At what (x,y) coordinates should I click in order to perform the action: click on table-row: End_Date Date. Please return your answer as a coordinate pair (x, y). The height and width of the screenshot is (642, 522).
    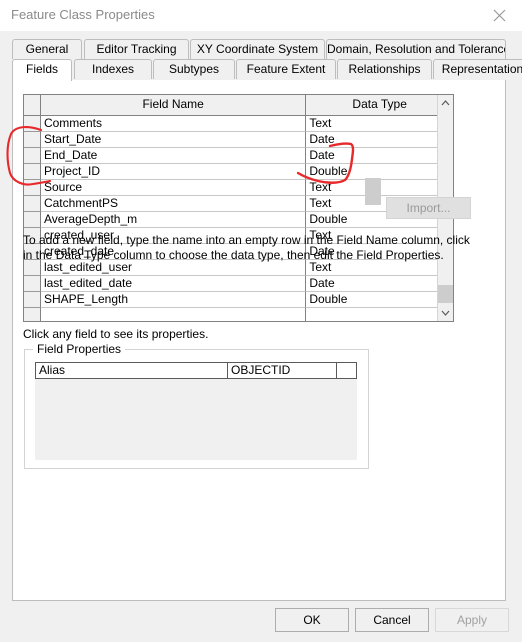
    Looking at the image, I should click on (238, 156).